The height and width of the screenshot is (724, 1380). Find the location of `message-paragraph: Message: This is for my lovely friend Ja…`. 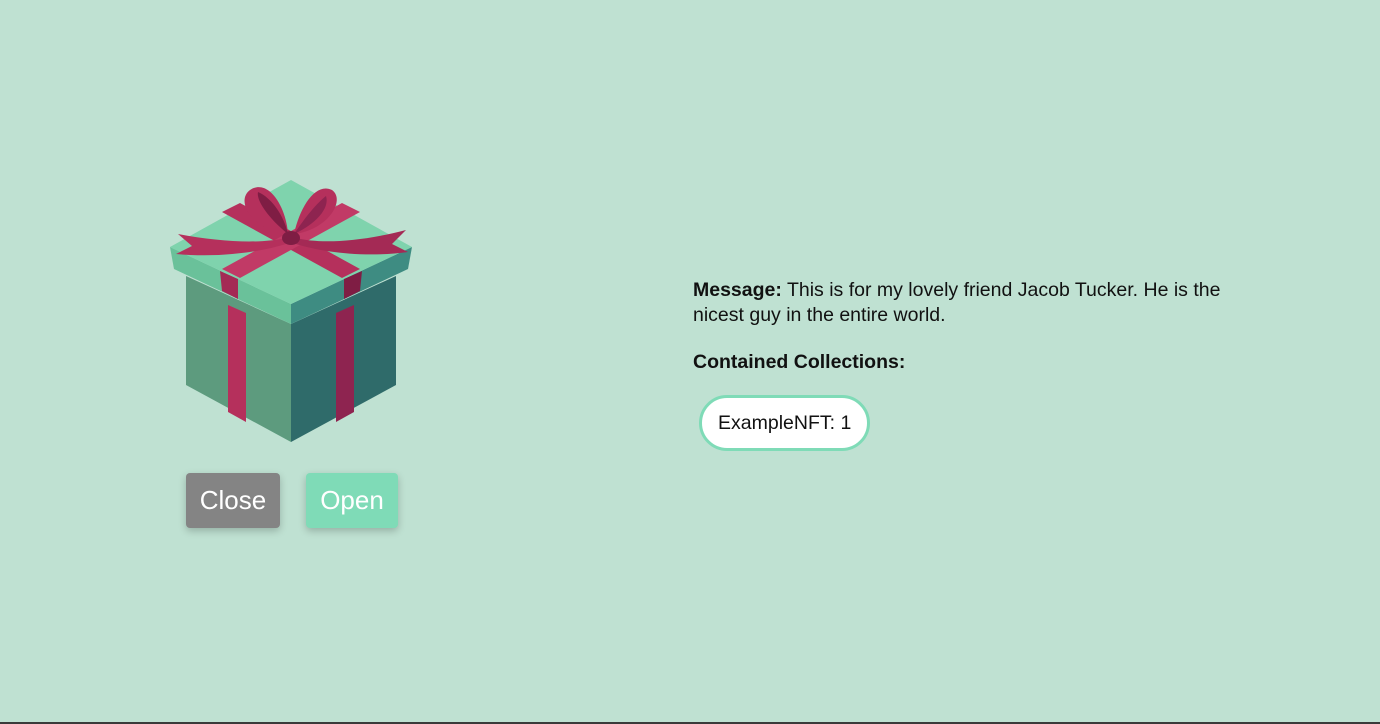

message-paragraph: Message: This is for my lovely friend Ja… is located at coordinates (963, 303).